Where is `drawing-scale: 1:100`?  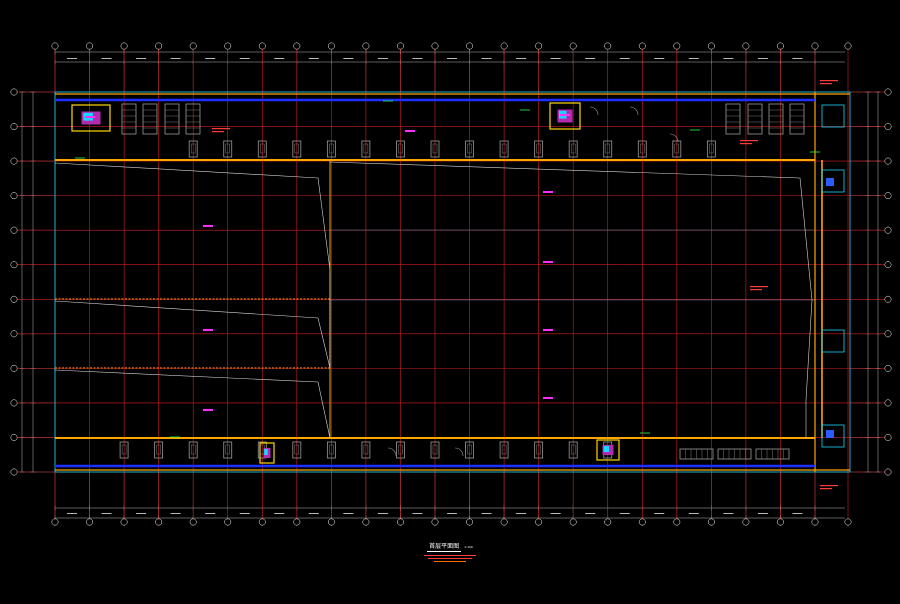 drawing-scale: 1:100 is located at coordinates (468, 547).